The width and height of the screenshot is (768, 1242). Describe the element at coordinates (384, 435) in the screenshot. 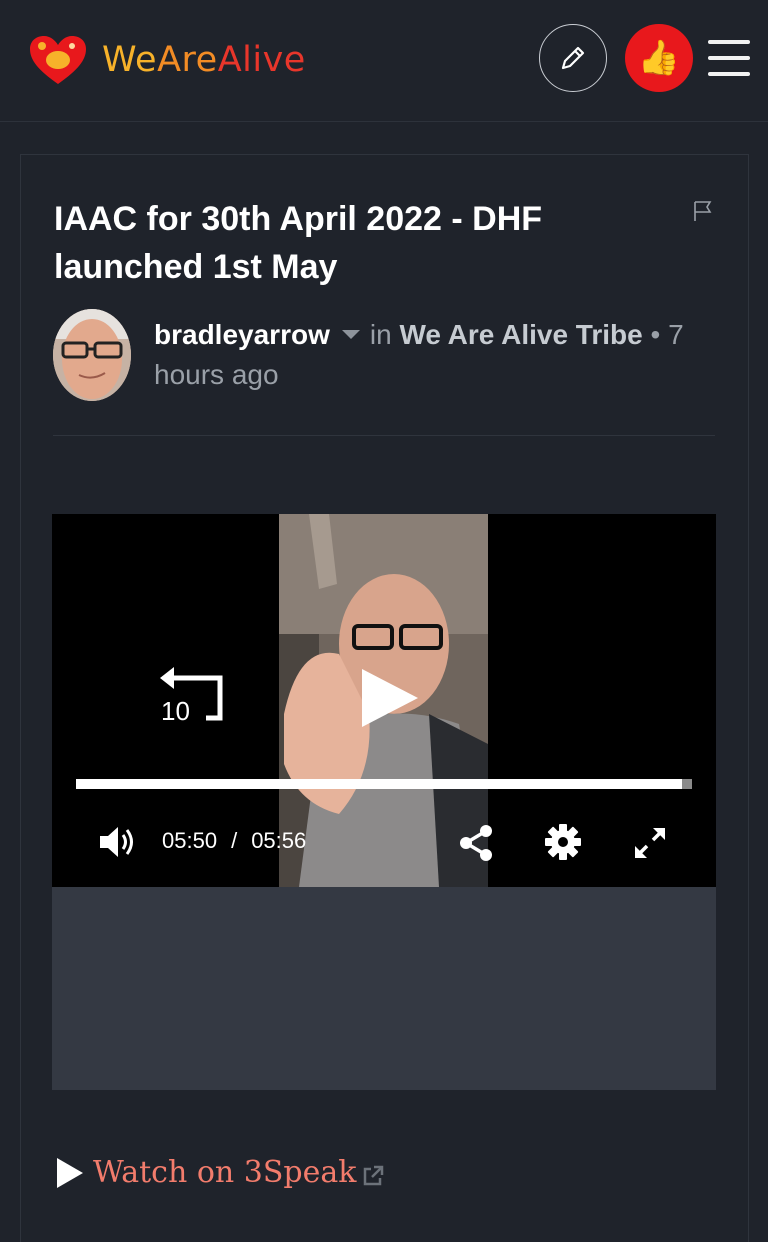

I see `divider` at that location.